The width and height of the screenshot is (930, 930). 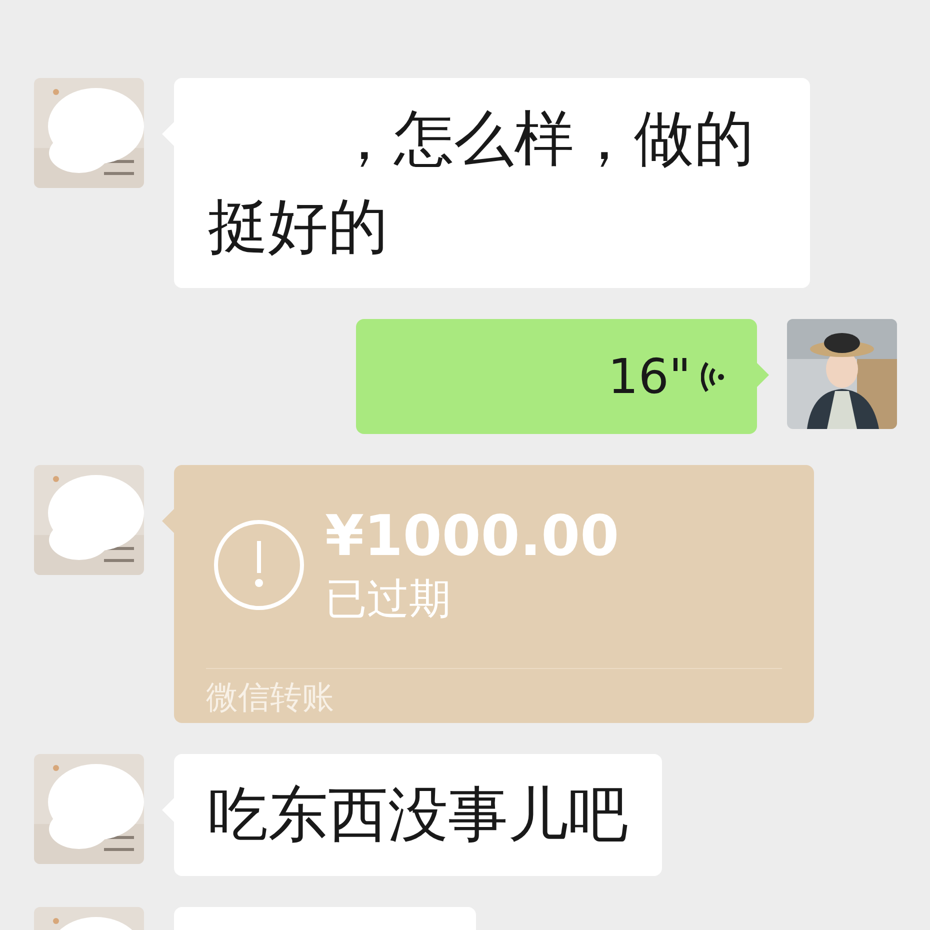 I want to click on voice-message: 16", so click(x=556, y=376).